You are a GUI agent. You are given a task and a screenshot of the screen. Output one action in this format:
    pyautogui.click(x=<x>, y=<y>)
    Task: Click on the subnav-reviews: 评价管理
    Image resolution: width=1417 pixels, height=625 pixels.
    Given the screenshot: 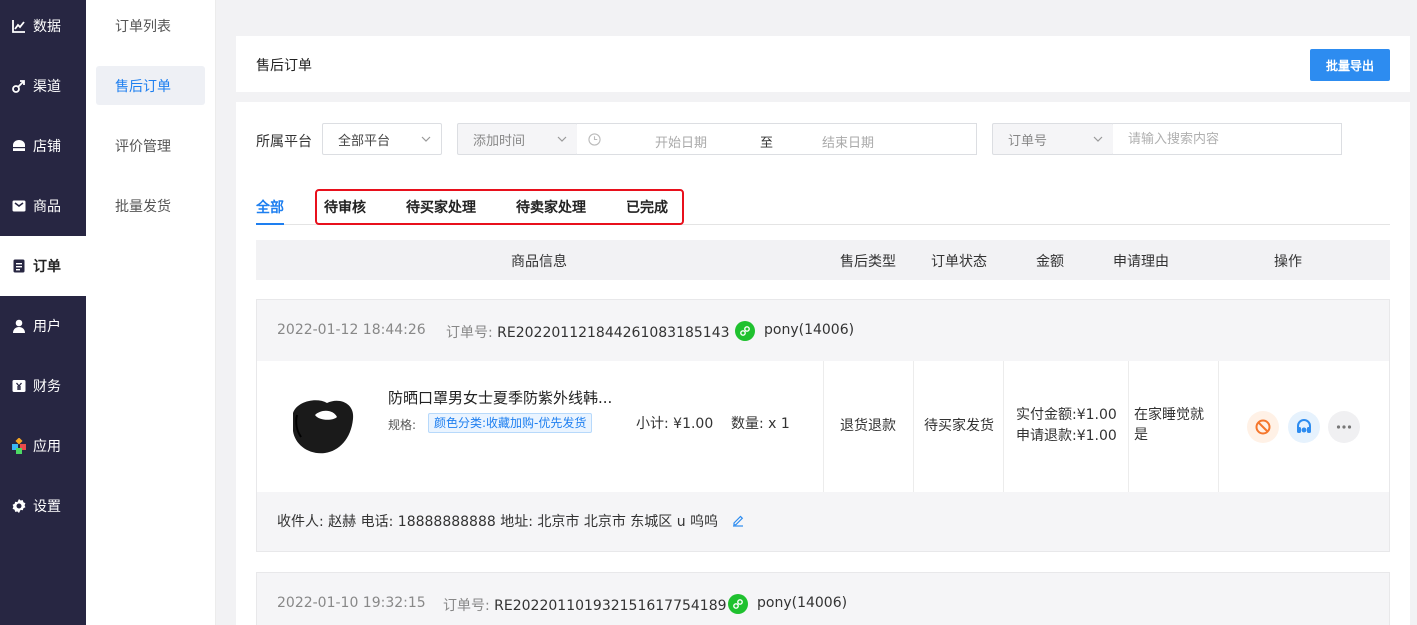 What is the action you would take?
    pyautogui.click(x=150, y=145)
    